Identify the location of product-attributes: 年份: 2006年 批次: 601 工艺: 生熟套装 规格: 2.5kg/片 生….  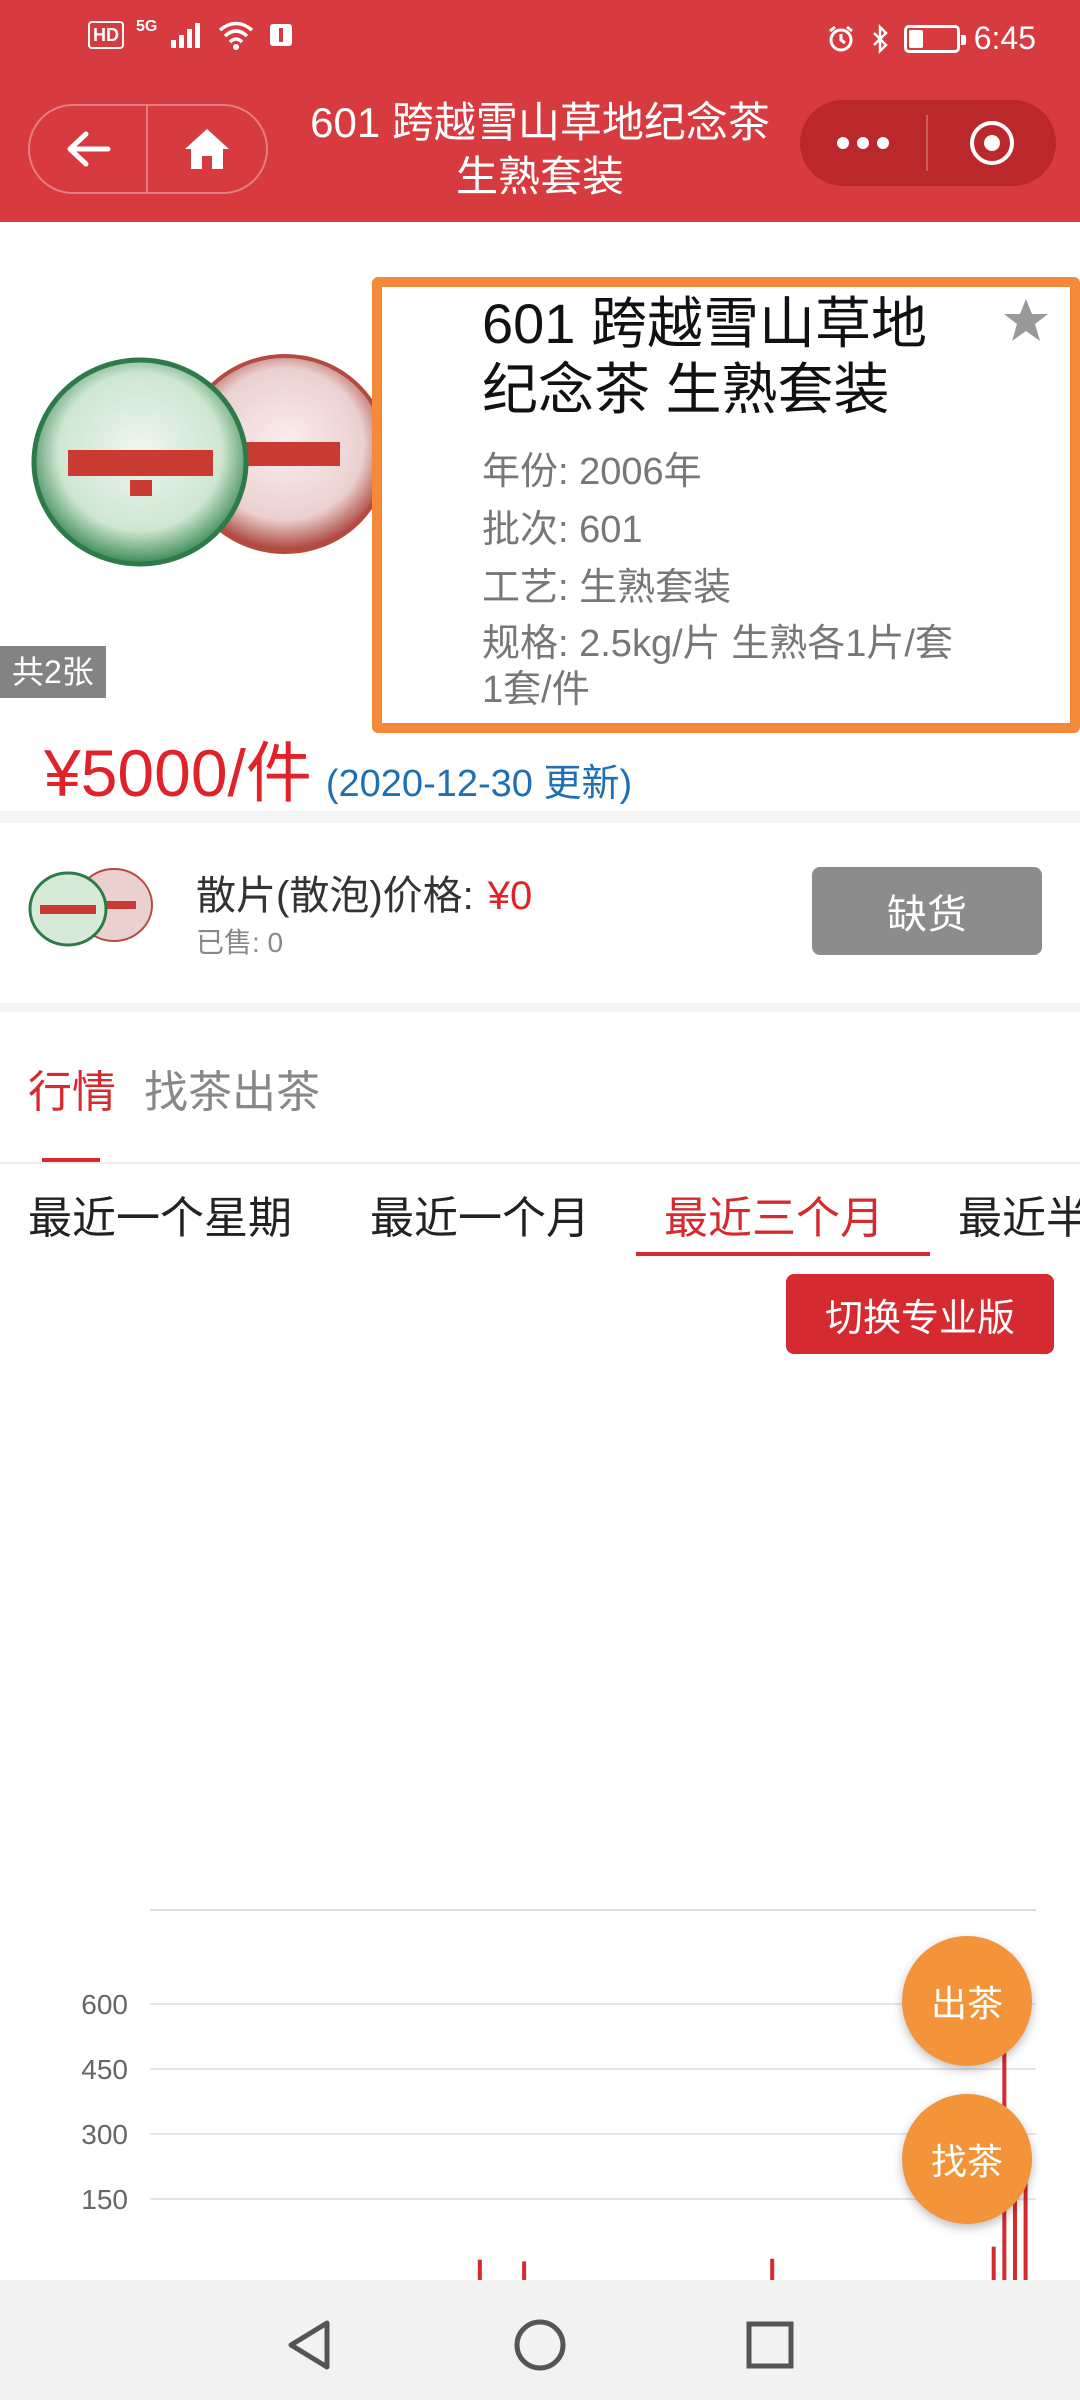
(742, 578).